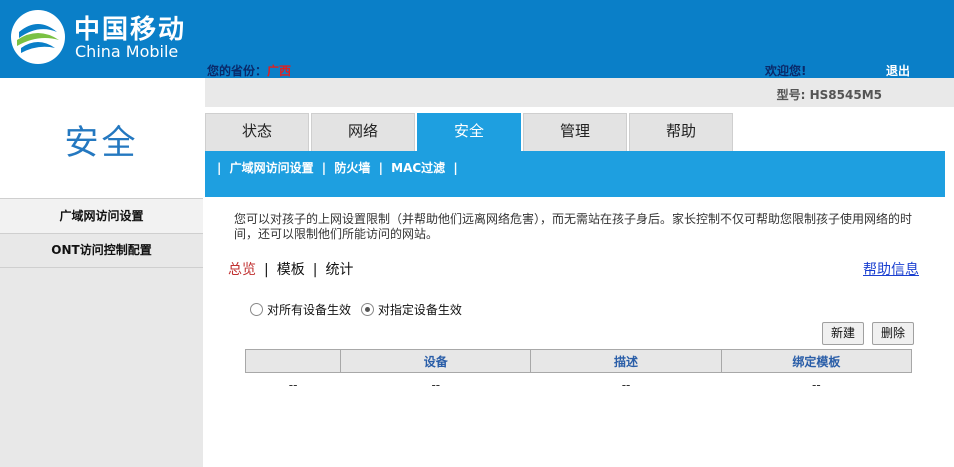 This screenshot has height=467, width=954. Describe the element at coordinates (272, 168) in the screenshot. I see `subnav-wan-access: 广域网访问设置` at that location.